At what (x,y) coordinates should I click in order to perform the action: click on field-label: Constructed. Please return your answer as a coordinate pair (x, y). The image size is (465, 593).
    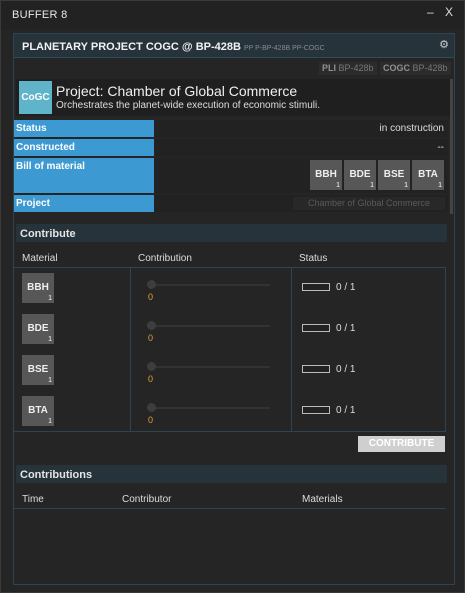
    Looking at the image, I should click on (84, 147).